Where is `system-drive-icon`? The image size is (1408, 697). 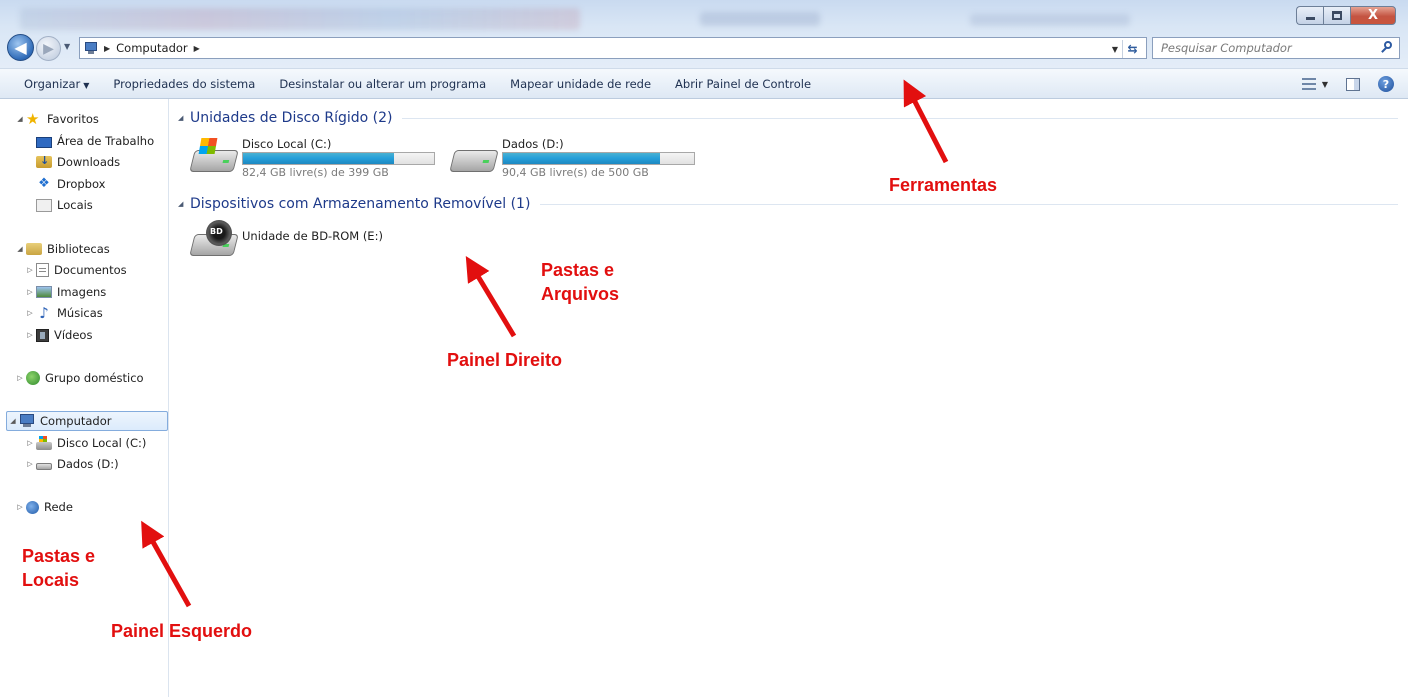
system-drive-icon is located at coordinates (213, 155).